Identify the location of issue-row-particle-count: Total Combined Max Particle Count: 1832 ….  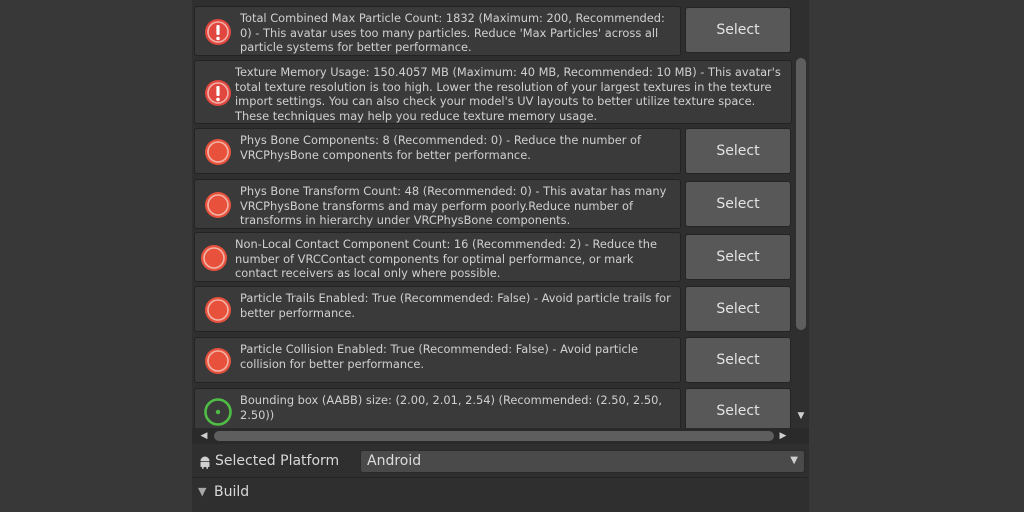
(500, 31).